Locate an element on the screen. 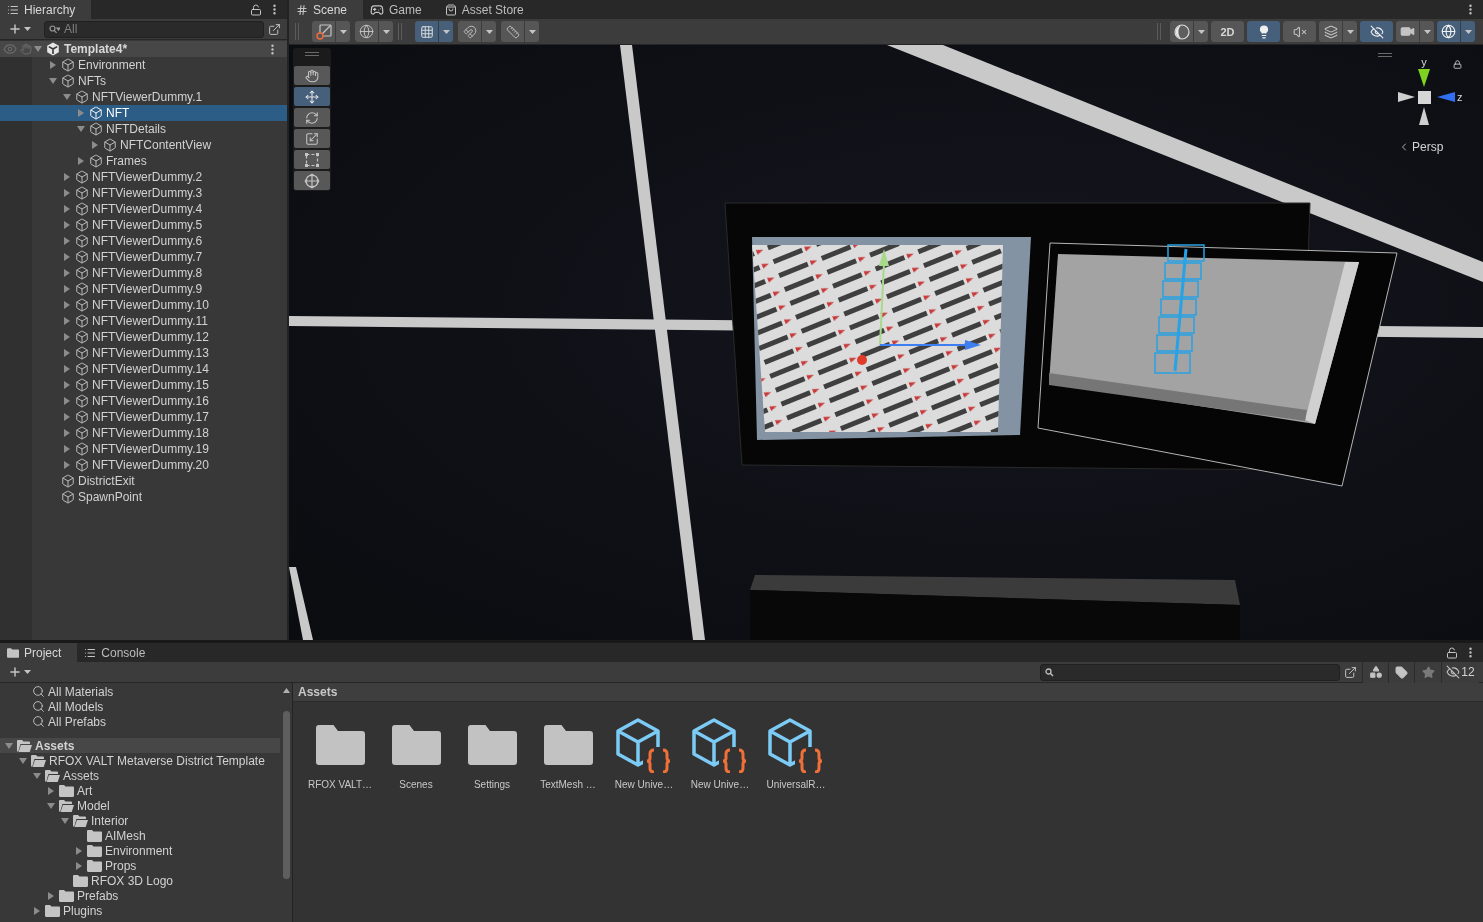 Image resolution: width=1483 pixels, height=922 pixels. hierarchy-item: NFTDetails is located at coordinates (143, 129).